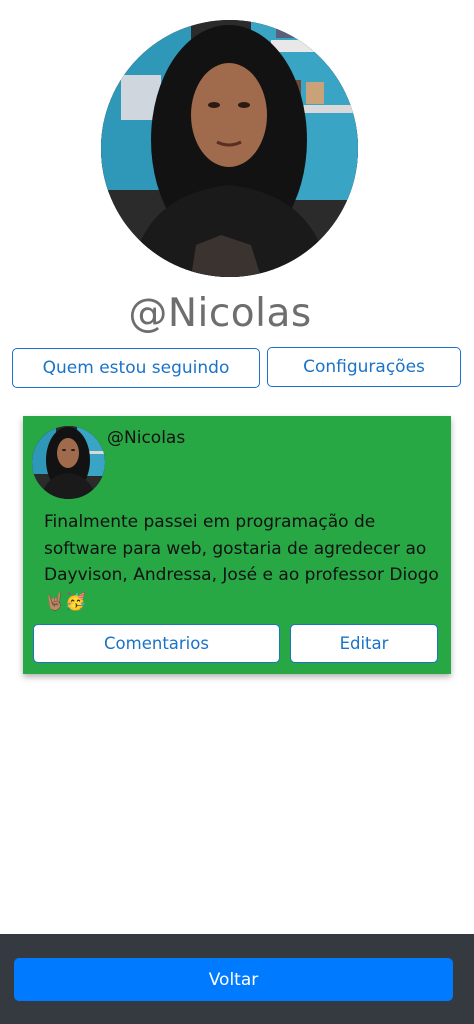 This screenshot has width=474, height=1024. What do you see at coordinates (364, 367) in the screenshot?
I see `settings-button: Configurações` at bounding box center [364, 367].